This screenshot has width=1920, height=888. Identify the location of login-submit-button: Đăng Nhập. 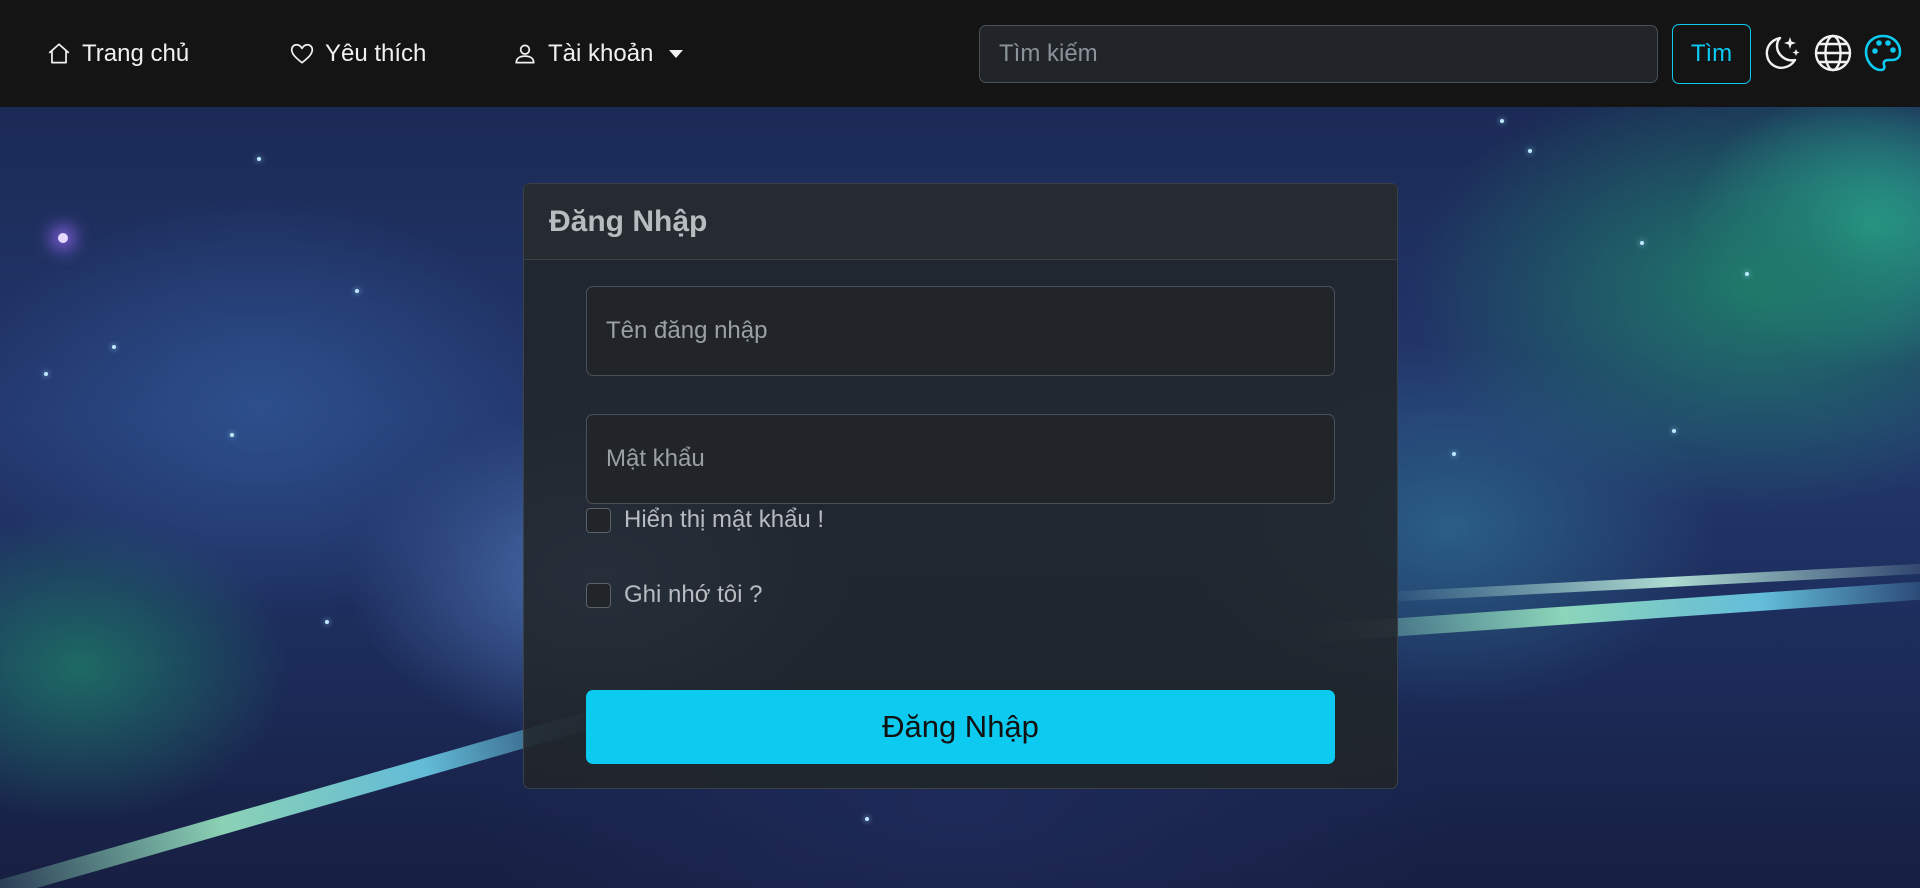
(960, 727).